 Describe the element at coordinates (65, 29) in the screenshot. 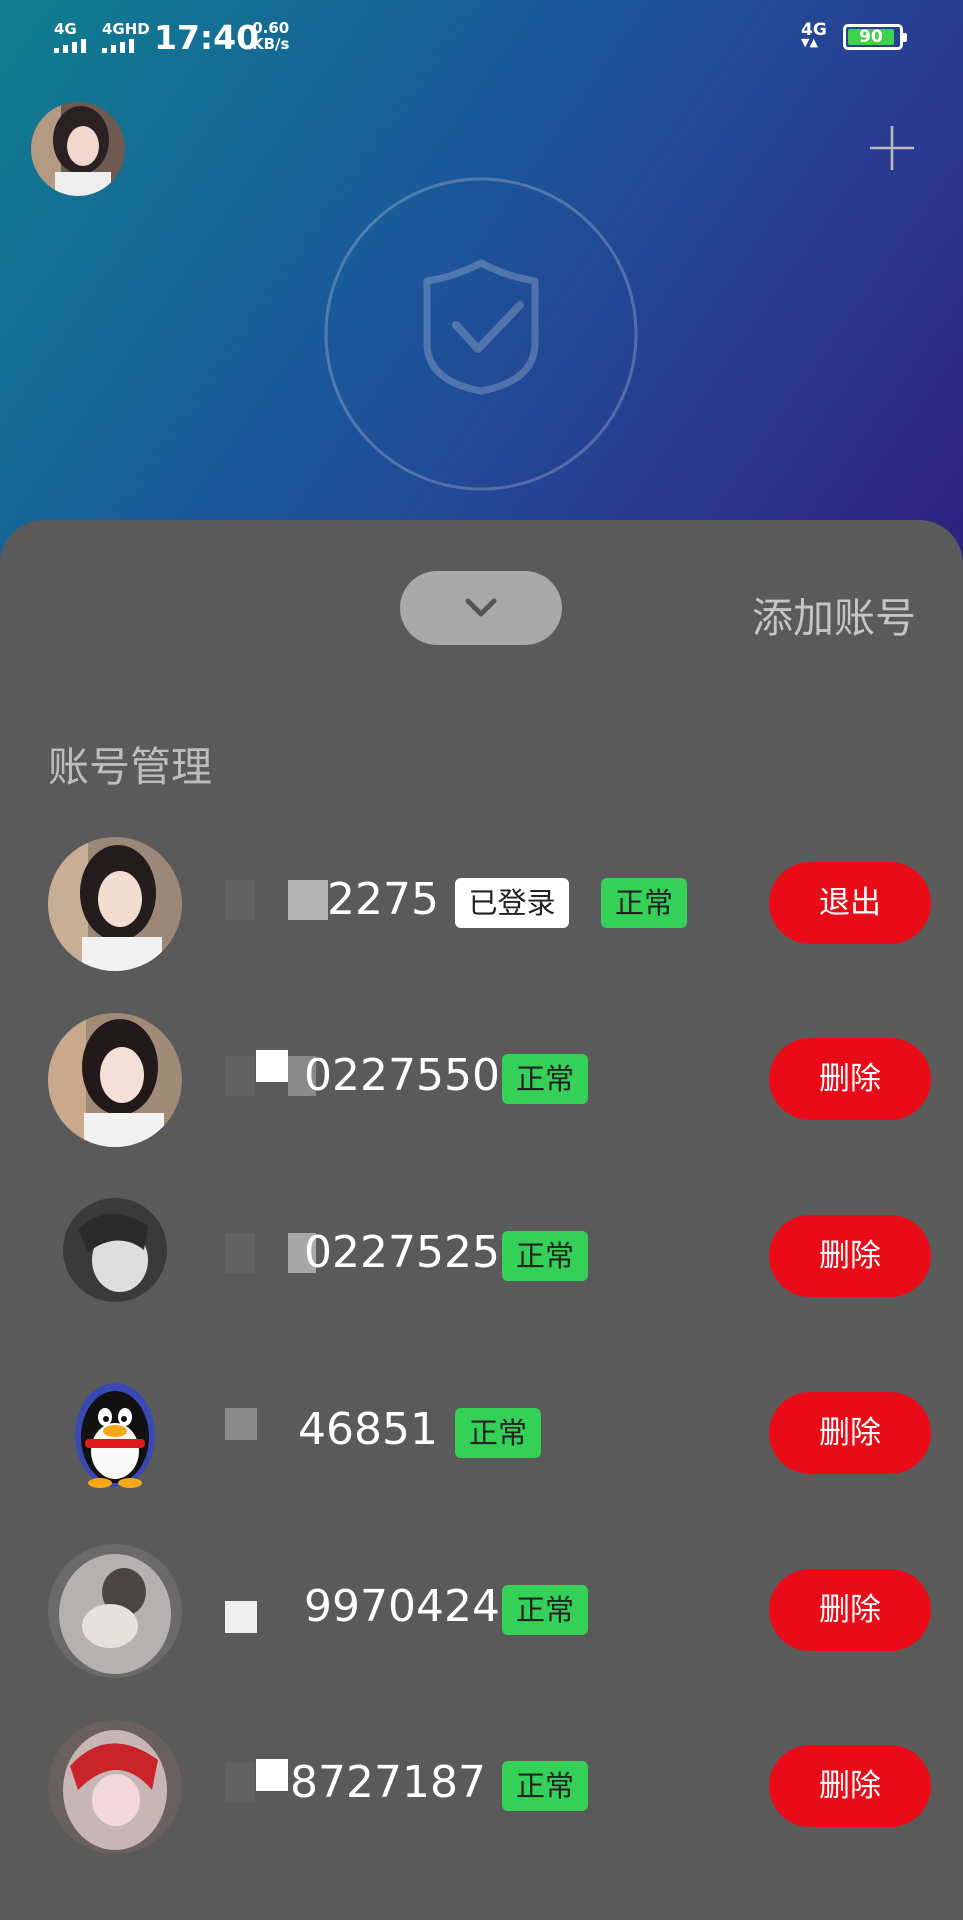

I see `sim1-label: 4G` at that location.